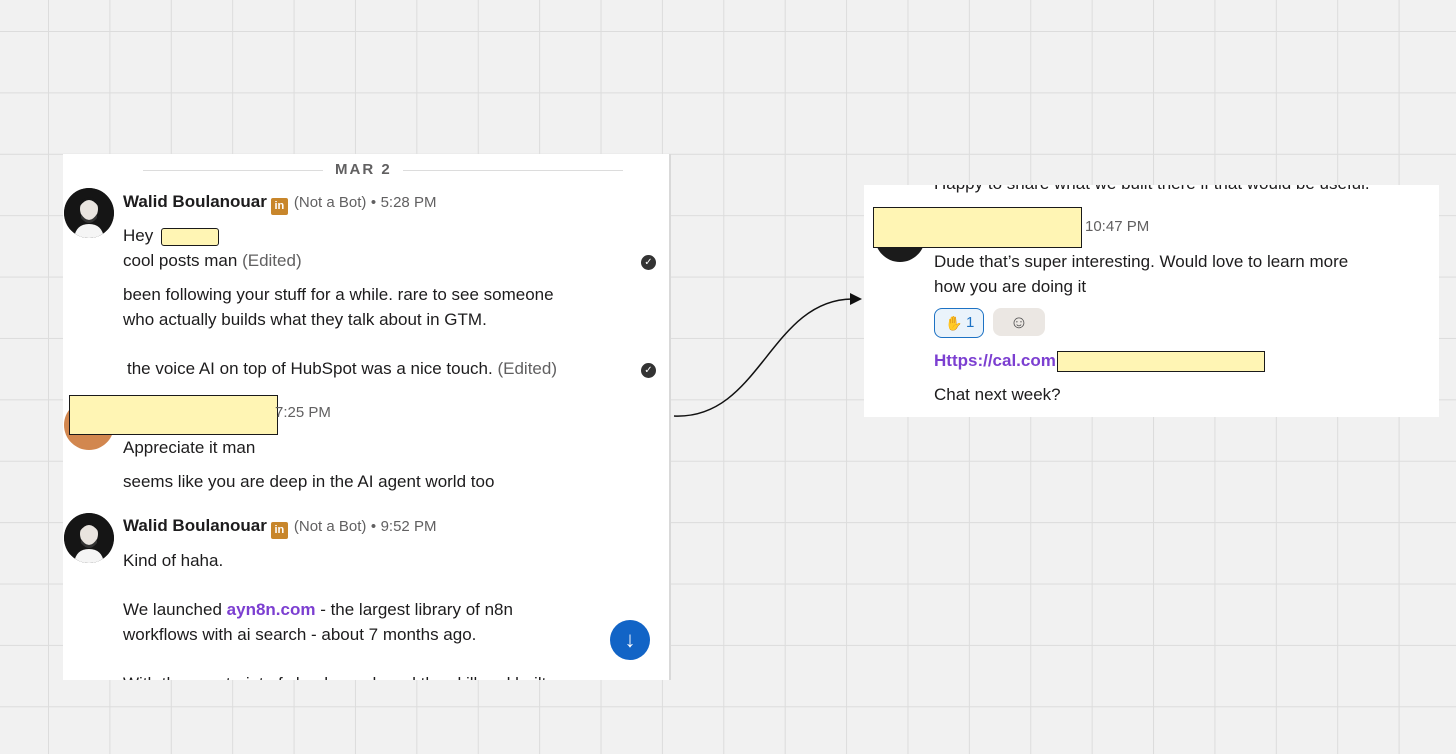  Describe the element at coordinates (175, 609) in the screenshot. I see `message-text: We launched` at that location.